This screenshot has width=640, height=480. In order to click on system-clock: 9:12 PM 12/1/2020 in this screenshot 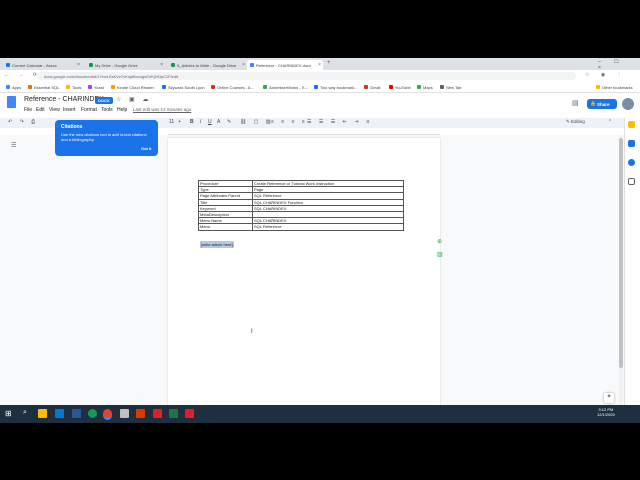, I will do `click(606, 412)`.